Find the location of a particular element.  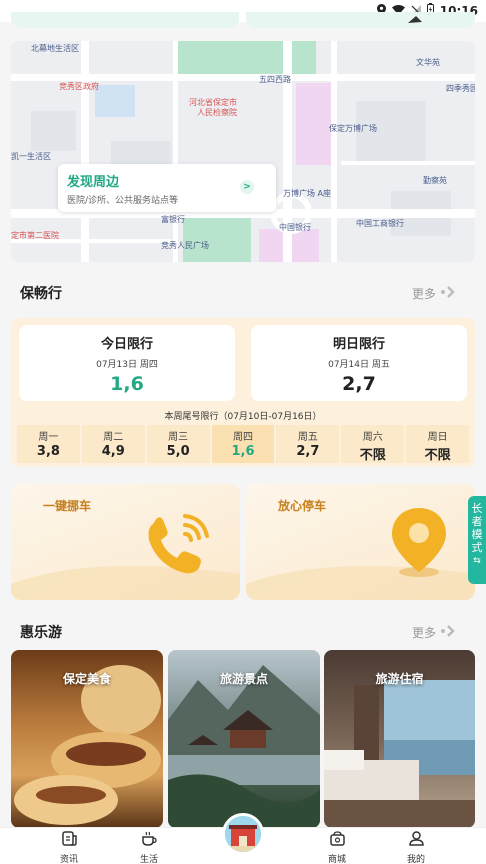

nav-item-news: 资讯 is located at coordinates (69, 847).